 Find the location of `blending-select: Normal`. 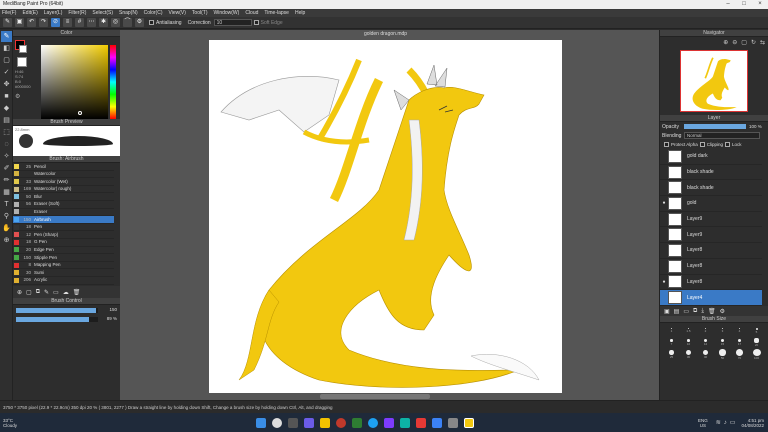

blending-select: Normal is located at coordinates (722, 135).